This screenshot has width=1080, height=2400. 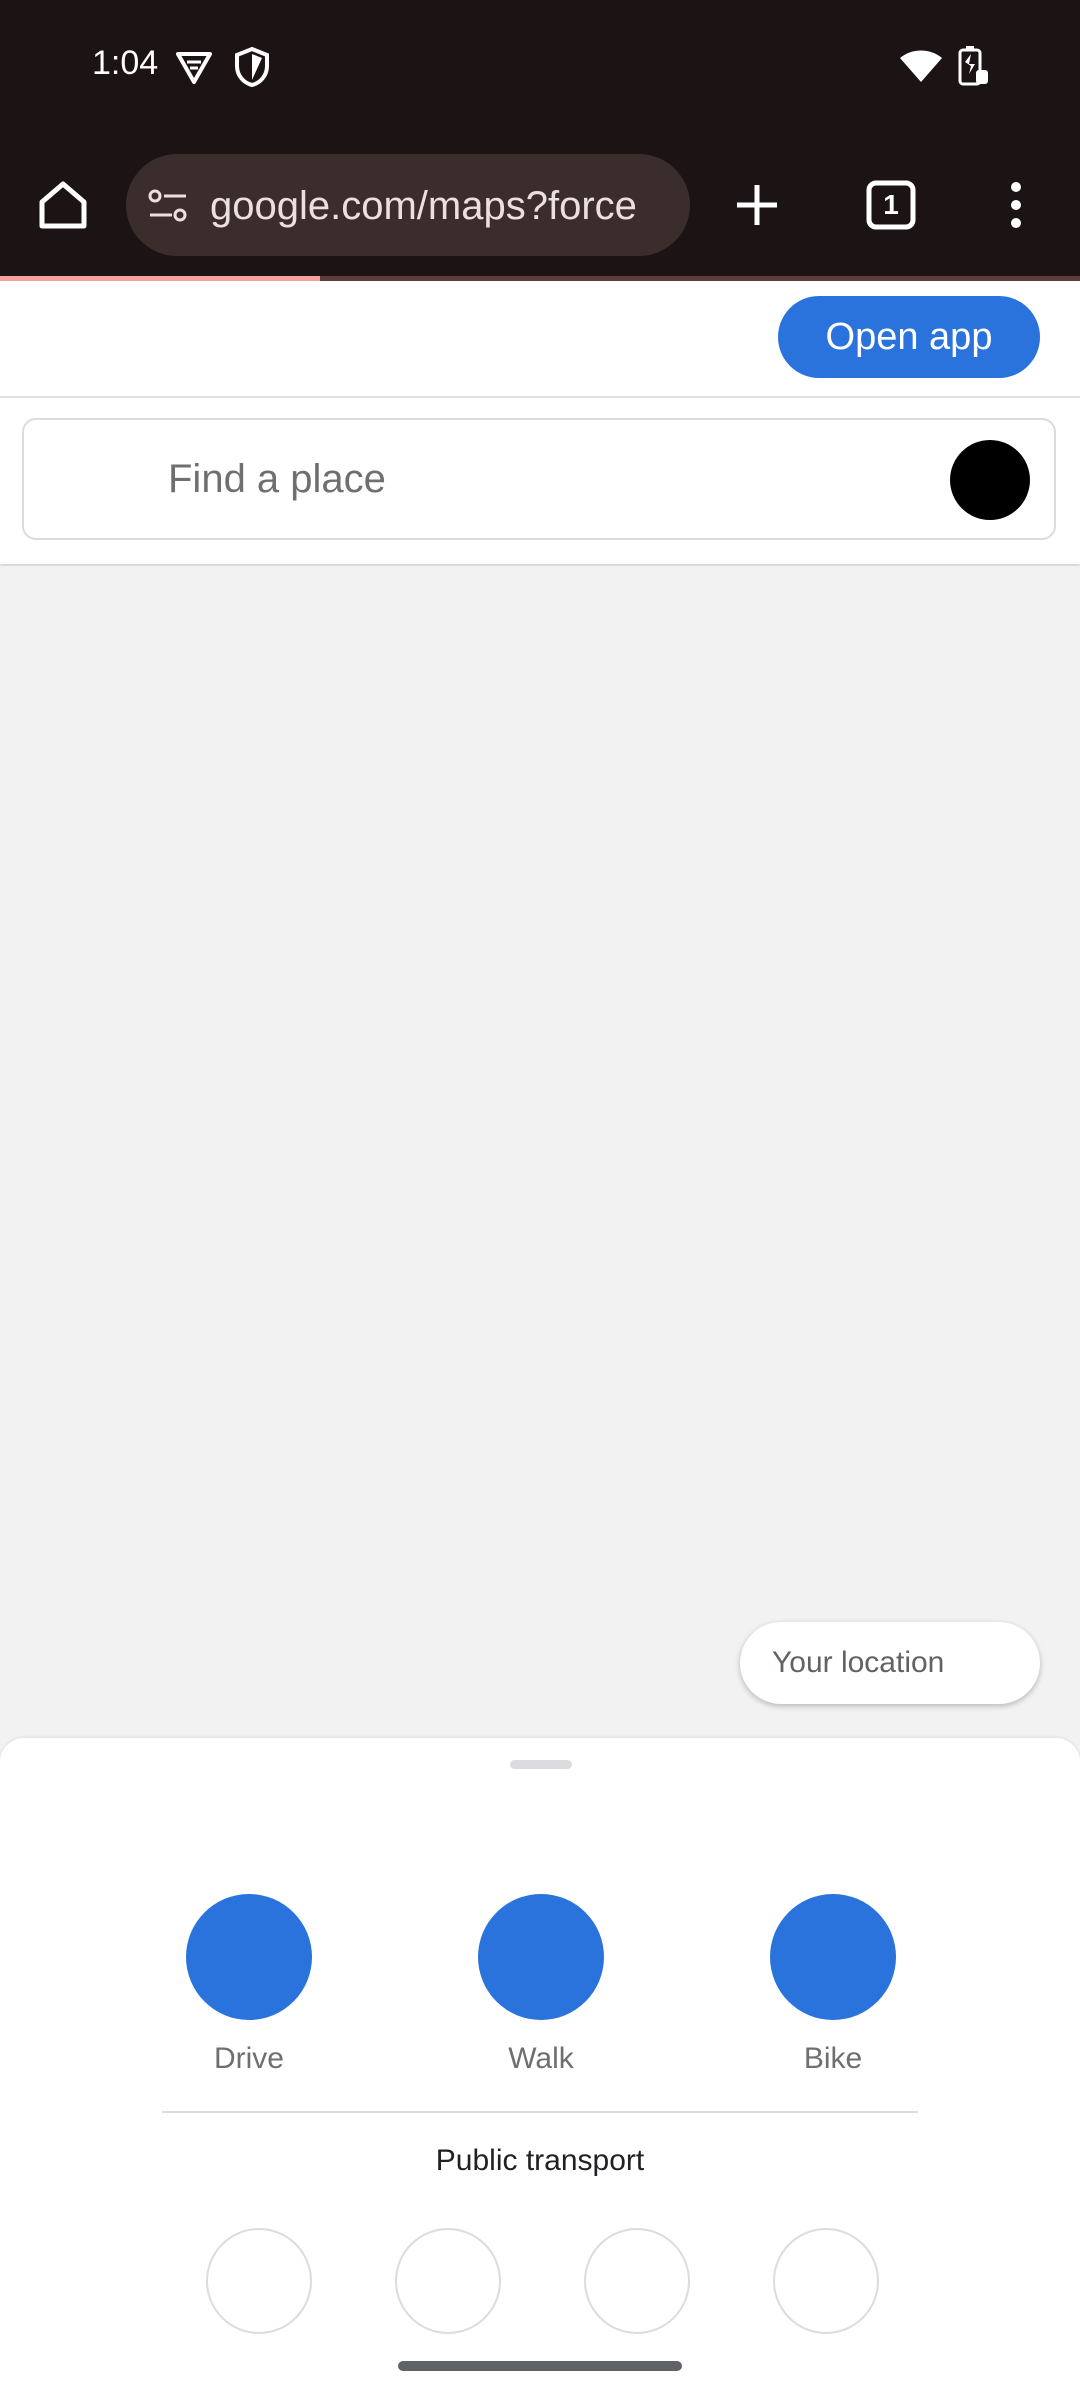 I want to click on sheet-drag-handle, so click(x=541, y=1764).